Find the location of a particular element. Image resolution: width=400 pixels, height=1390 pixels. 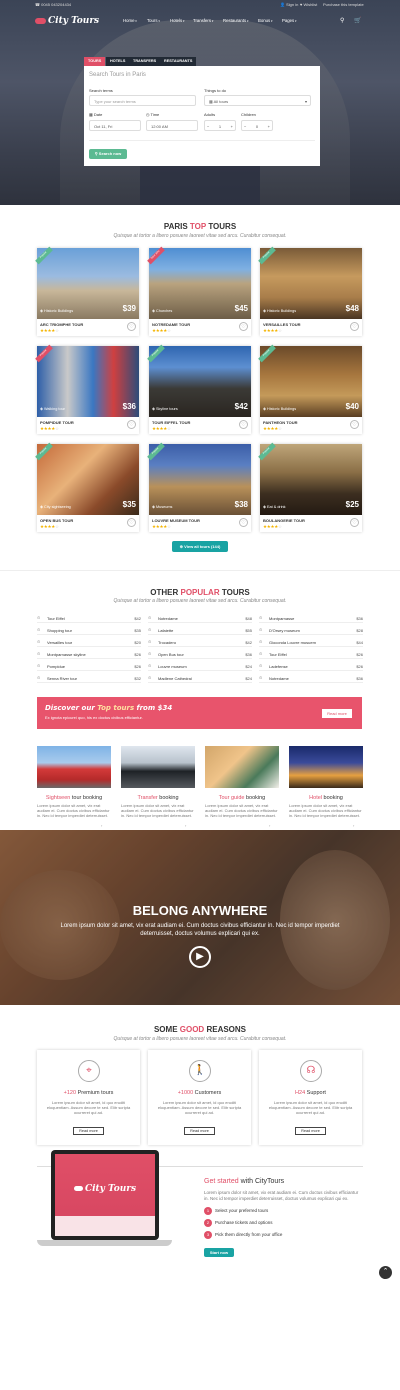

tab-hotels: HOTELS is located at coordinates (118, 61).